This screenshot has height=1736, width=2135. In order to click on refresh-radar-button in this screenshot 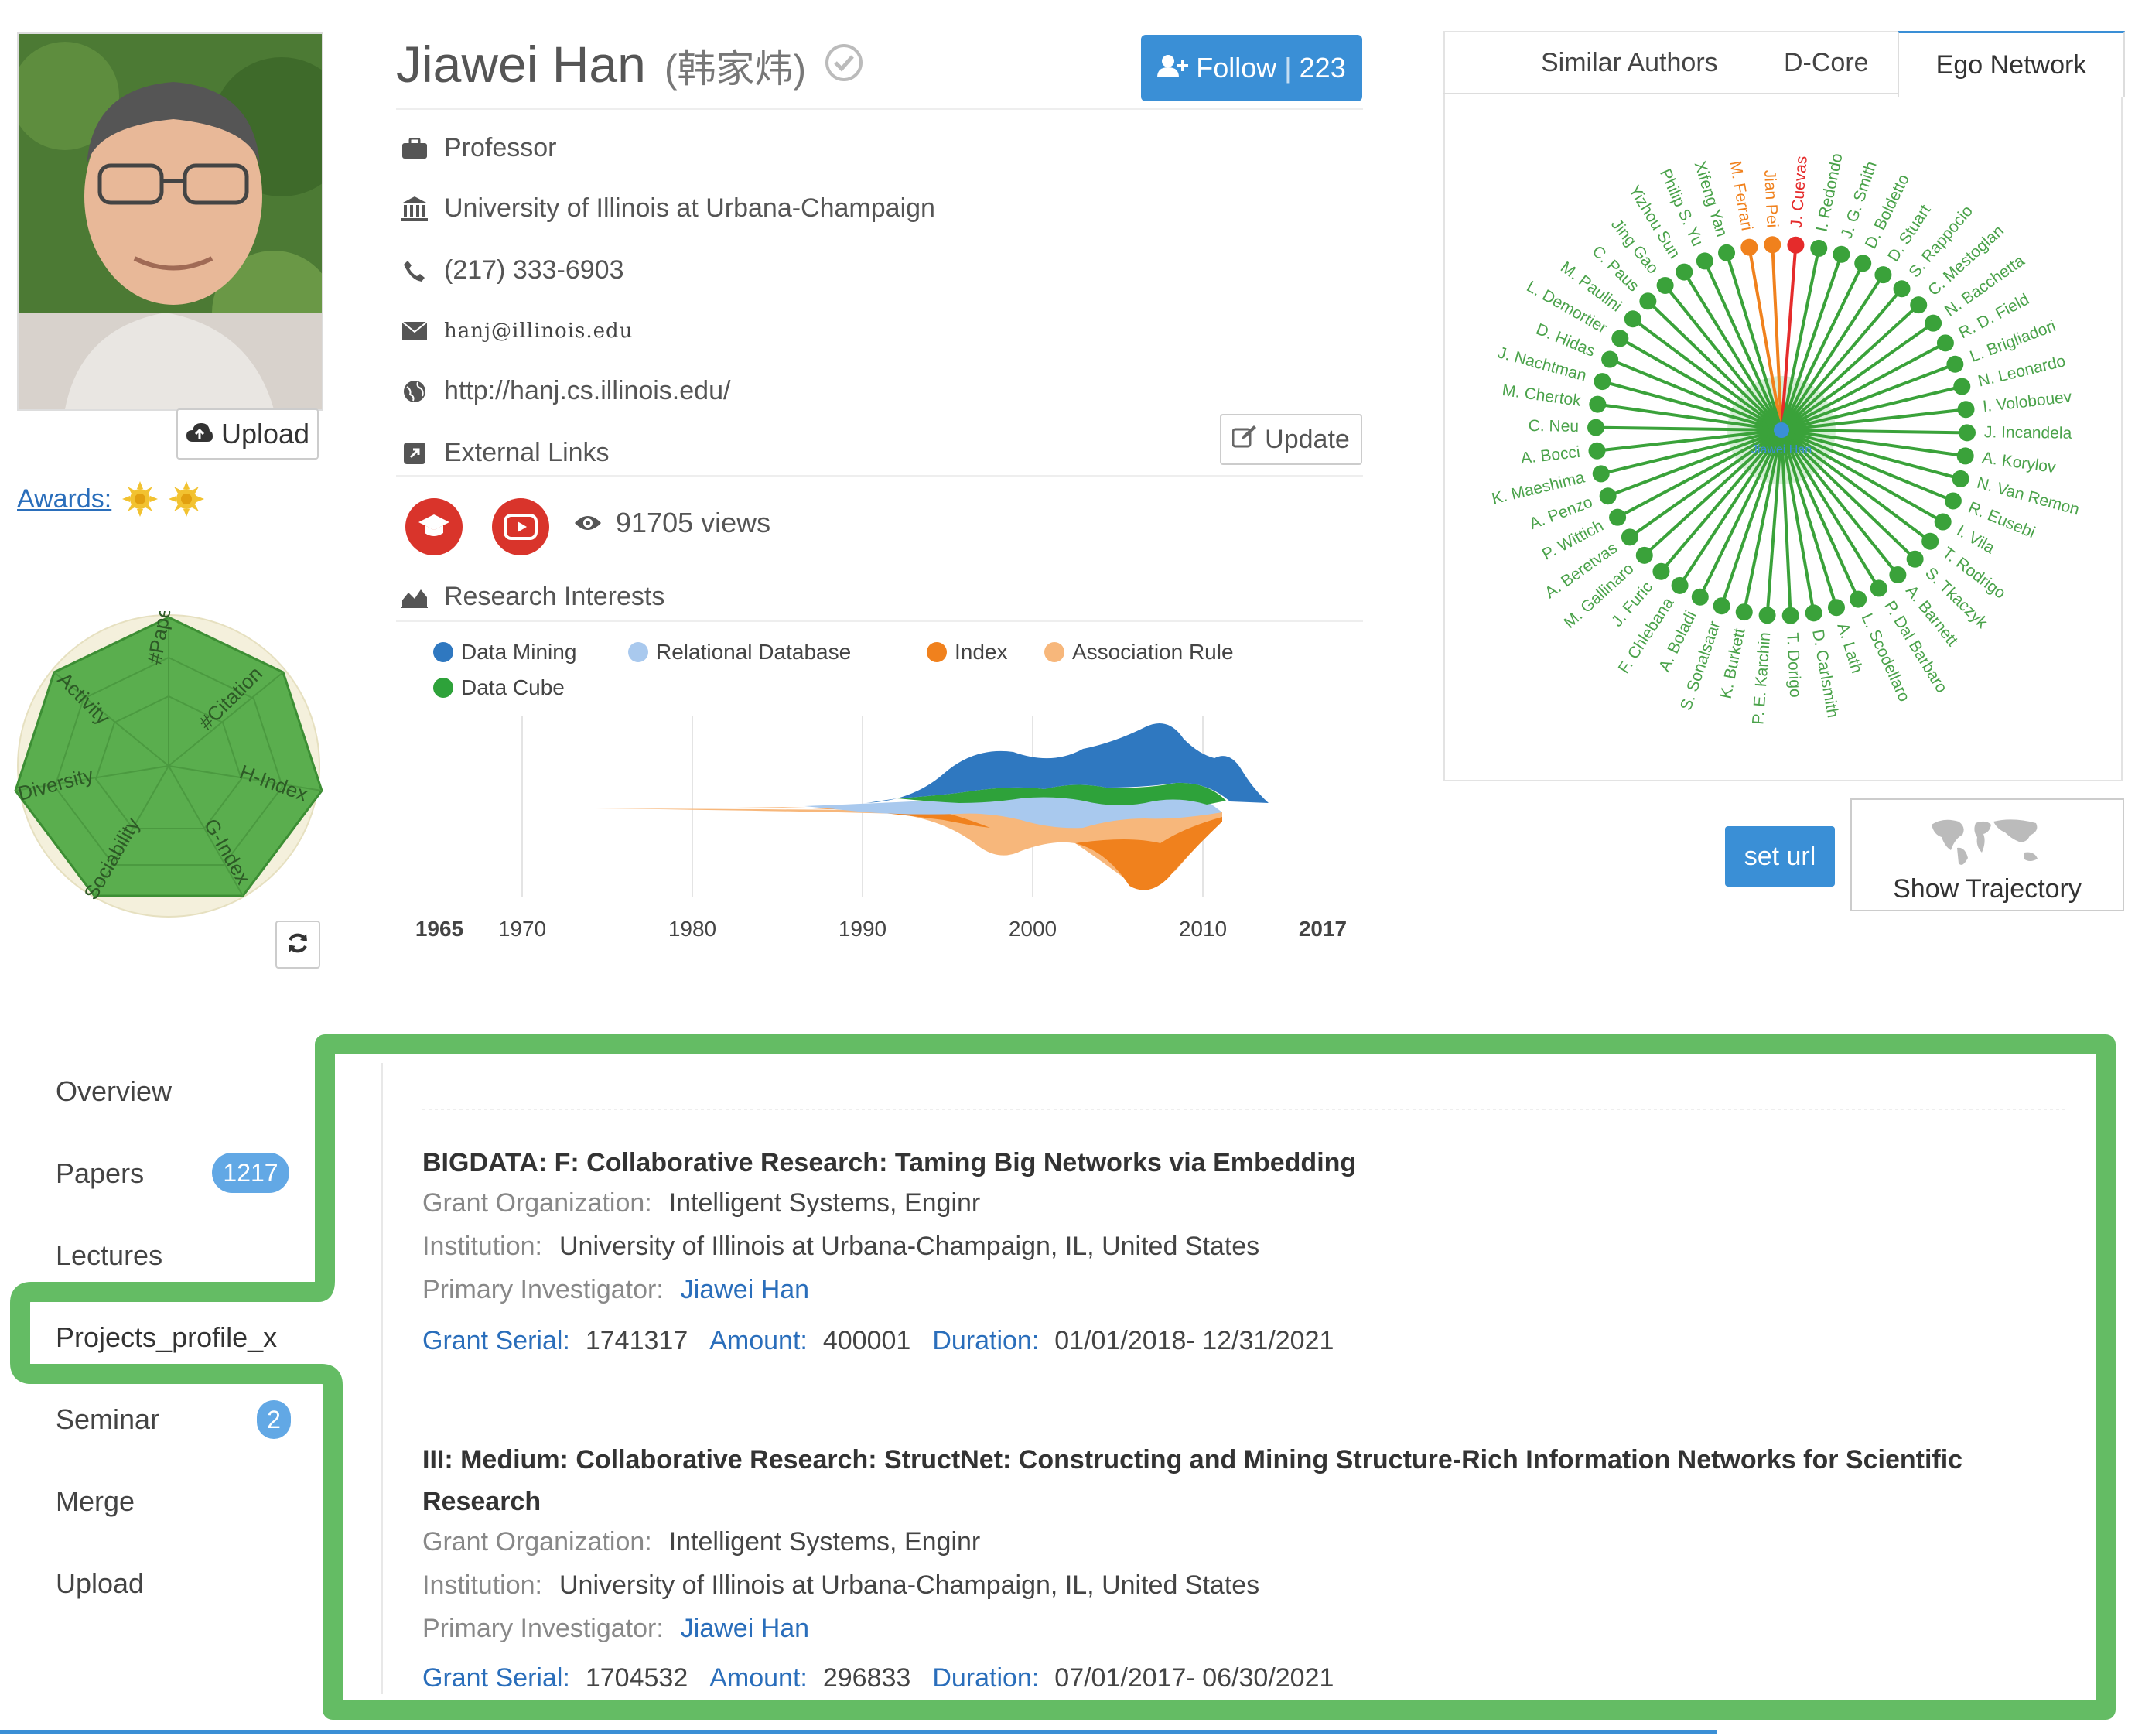, I will do `click(297, 945)`.